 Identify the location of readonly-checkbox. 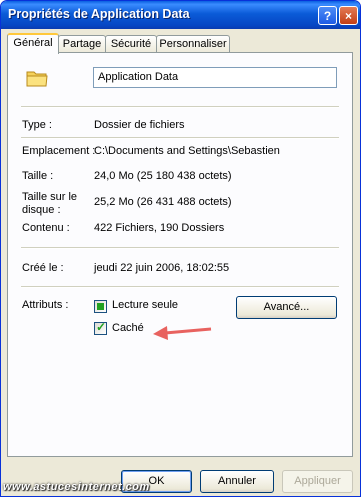
(100, 306).